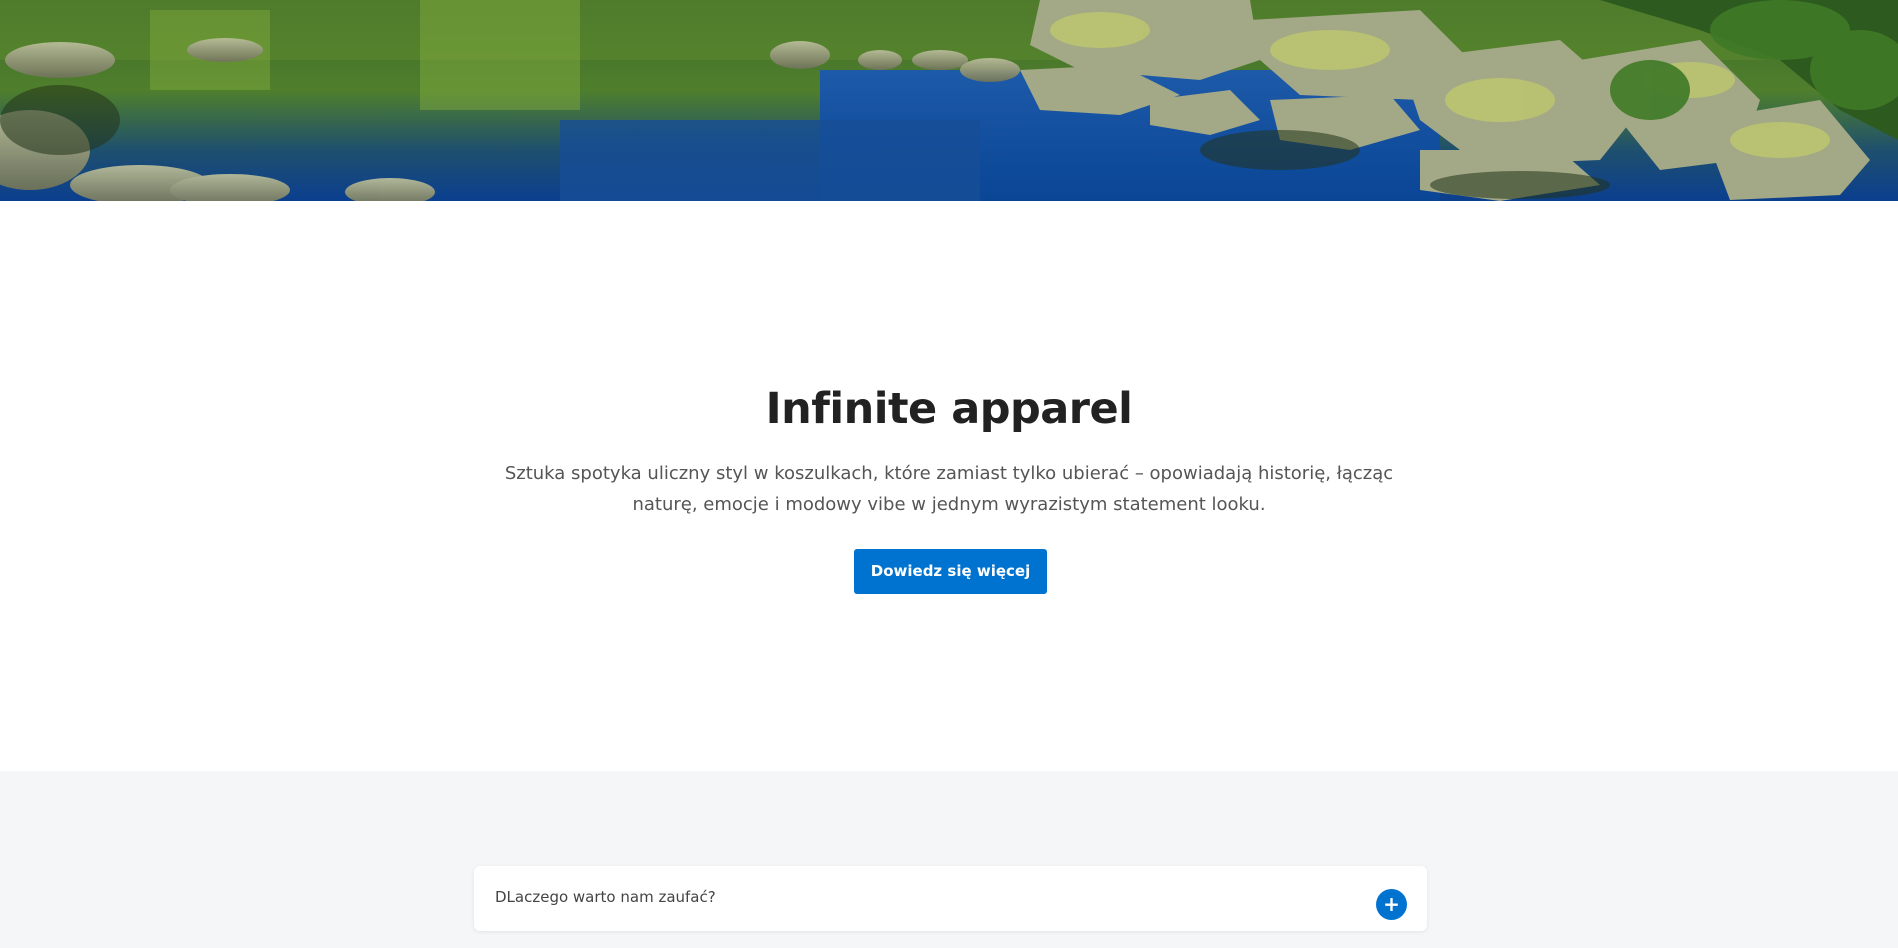 This screenshot has height=948, width=1898. Describe the element at coordinates (950, 571) in the screenshot. I see `learn-more-button: Dowiedz się więcej` at that location.